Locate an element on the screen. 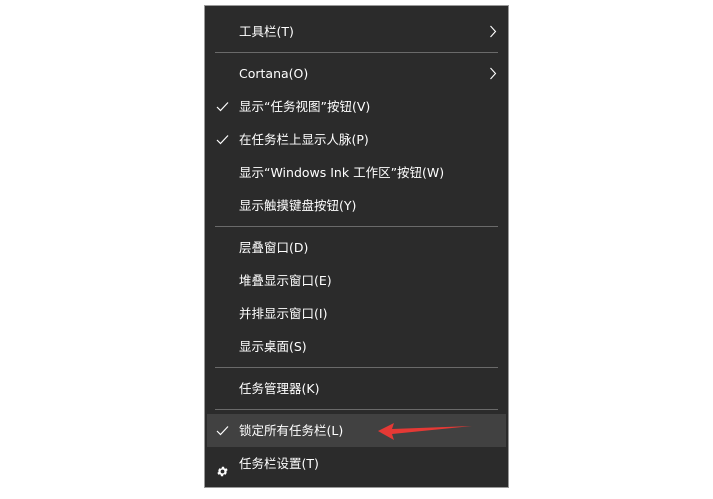 This screenshot has height=499, width=713. menu-item-2-0: 层叠窗口(D) is located at coordinates (356, 247).